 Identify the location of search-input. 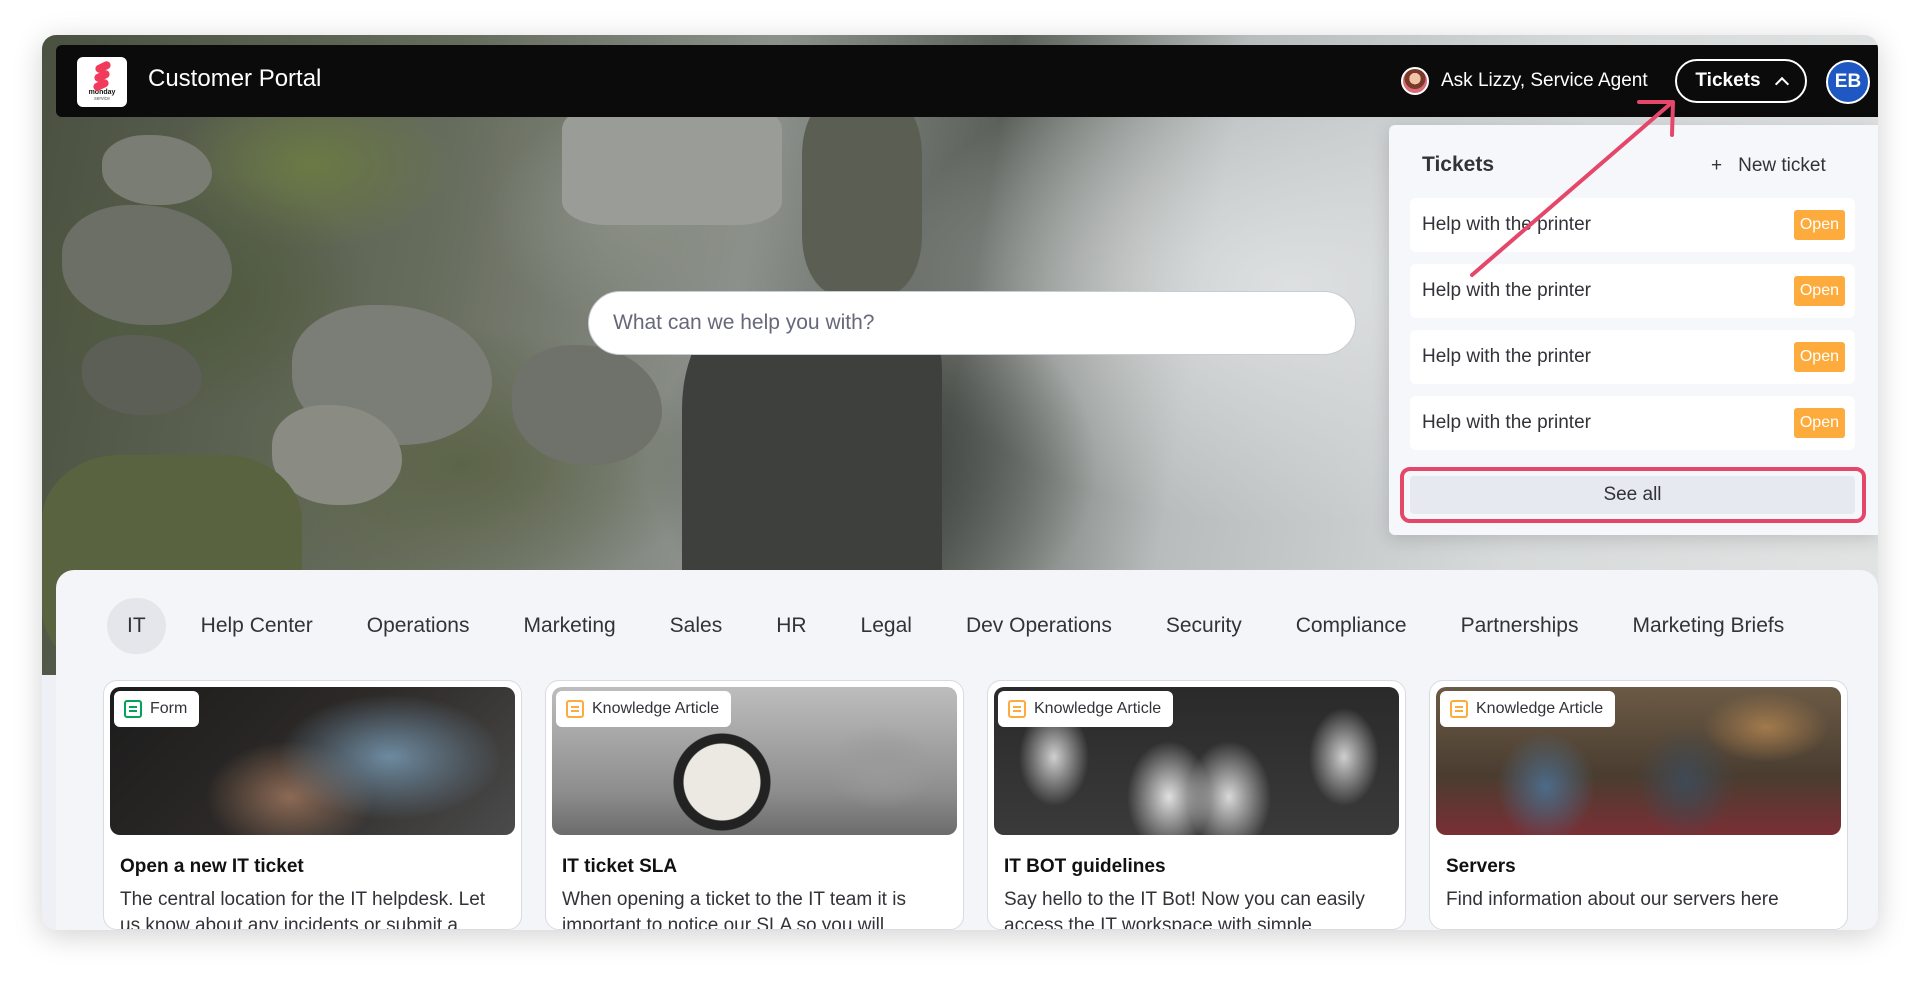
(972, 323).